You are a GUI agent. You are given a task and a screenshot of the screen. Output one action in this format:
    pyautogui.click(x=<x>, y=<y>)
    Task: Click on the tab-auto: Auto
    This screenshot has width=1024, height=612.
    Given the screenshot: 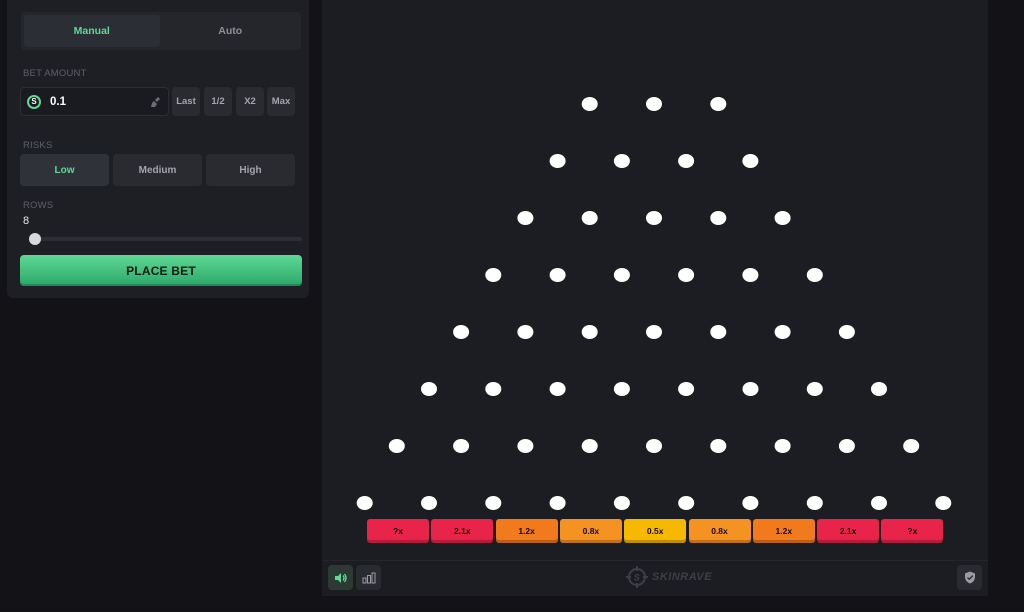 What is the action you would take?
    pyautogui.click(x=231, y=31)
    